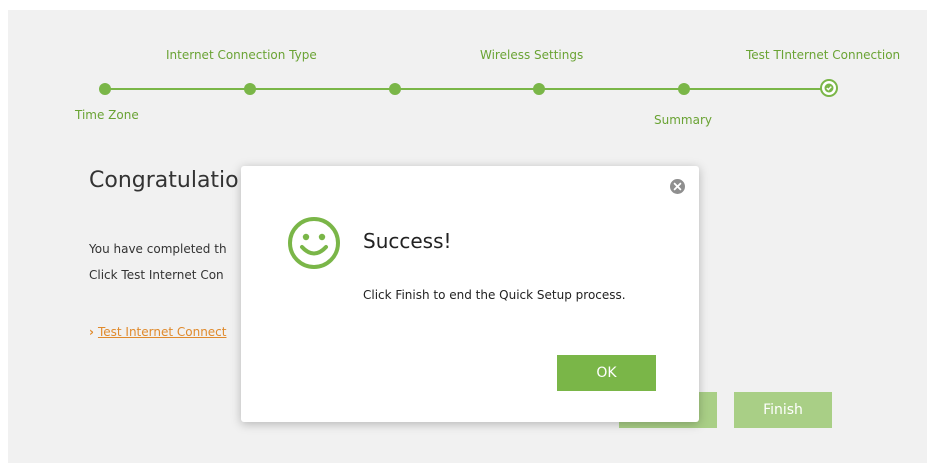 The width and height of the screenshot is (927, 463). What do you see at coordinates (314, 243) in the screenshot?
I see `smiley-icon` at bounding box center [314, 243].